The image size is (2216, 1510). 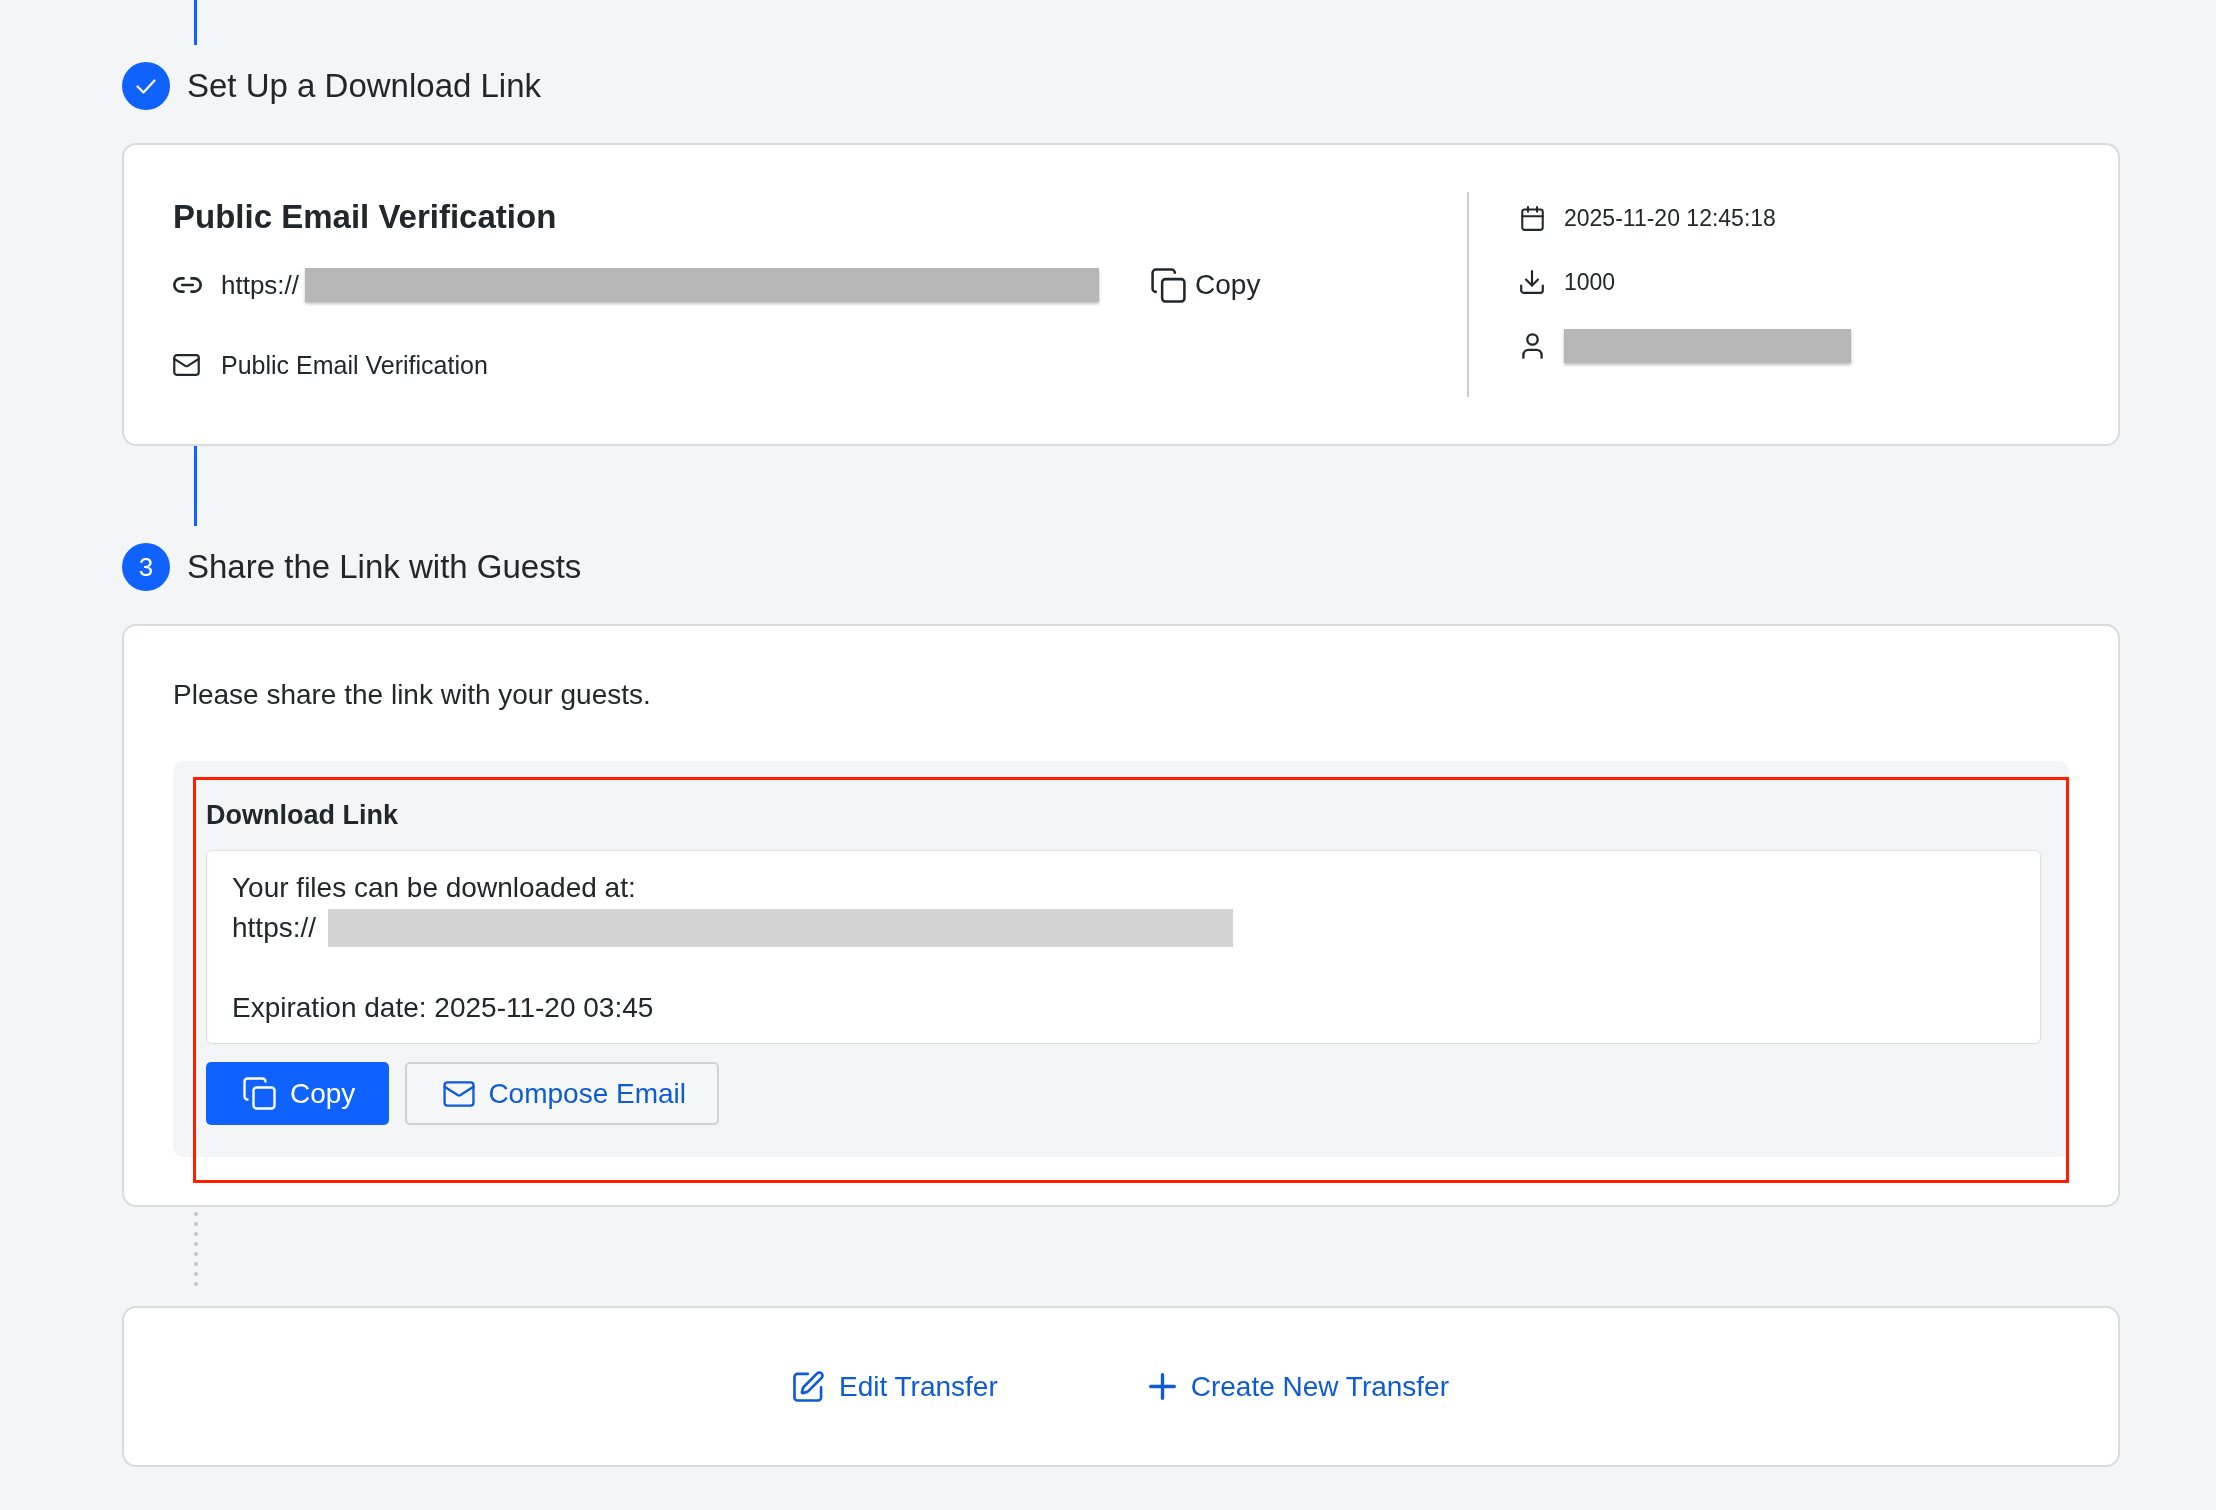 What do you see at coordinates (808, 1386) in the screenshot?
I see `edit-icon` at bounding box center [808, 1386].